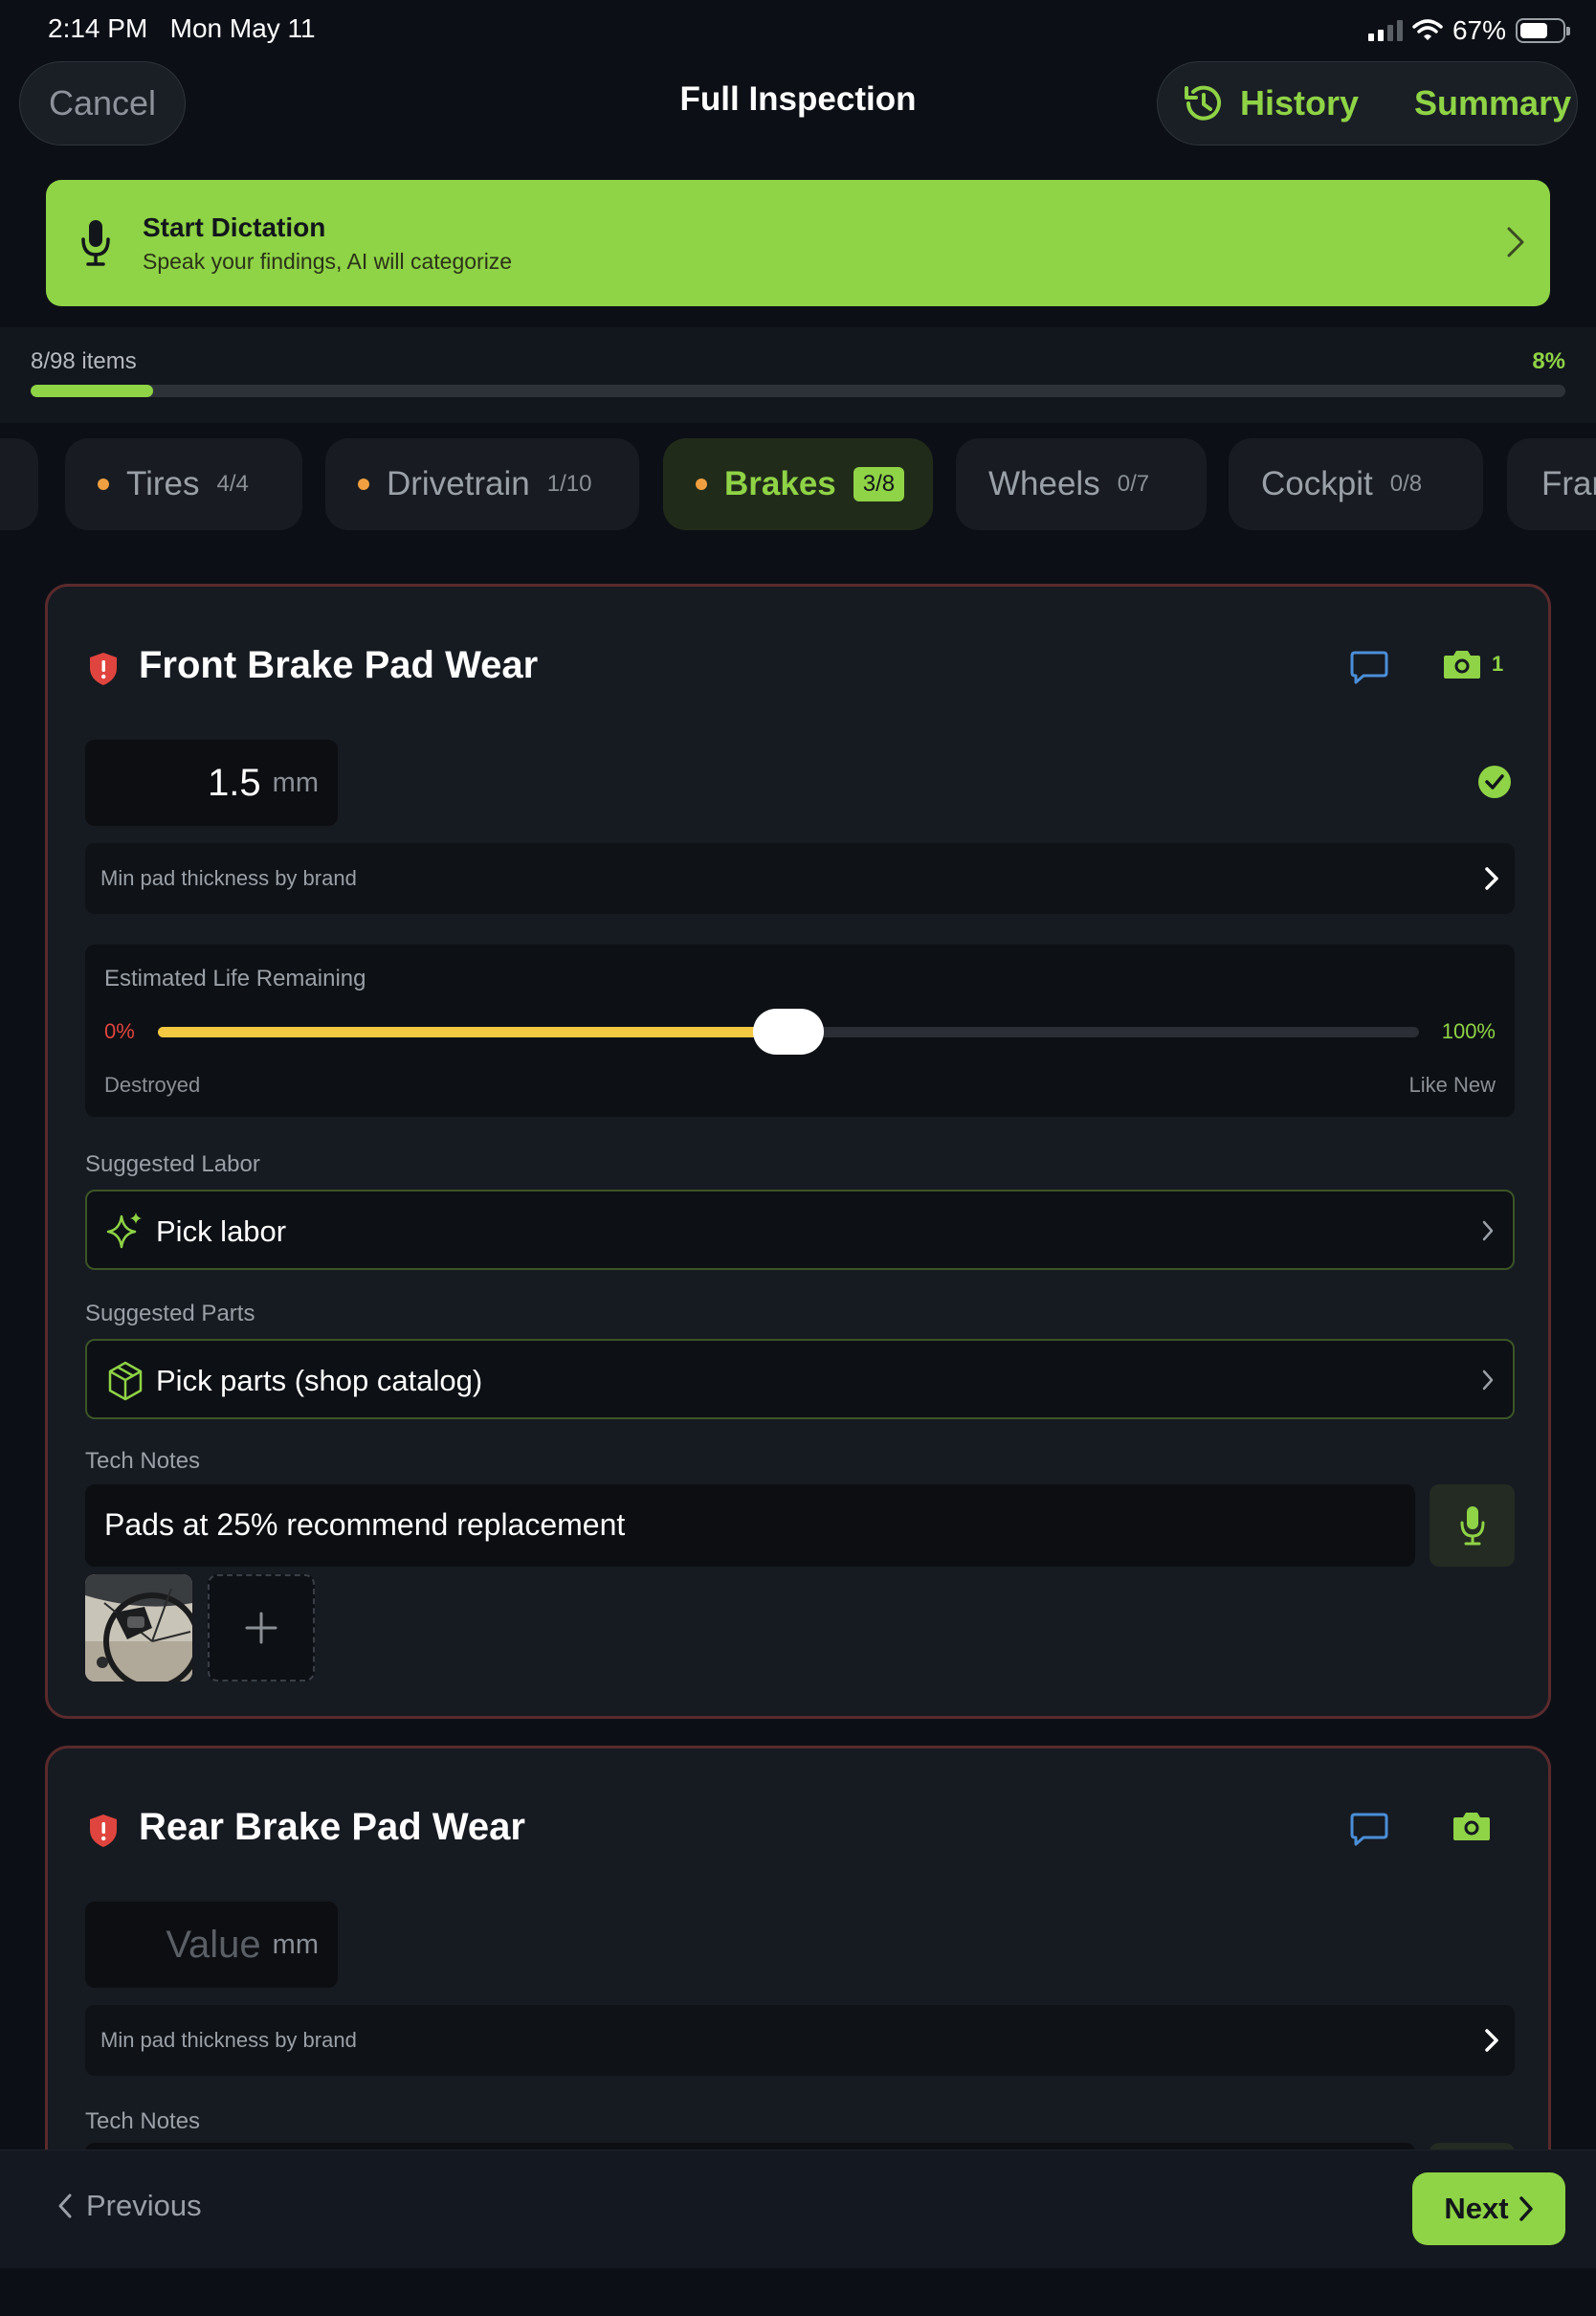  Describe the element at coordinates (120, 1031) in the screenshot. I see `life-min-label: 0%` at that location.